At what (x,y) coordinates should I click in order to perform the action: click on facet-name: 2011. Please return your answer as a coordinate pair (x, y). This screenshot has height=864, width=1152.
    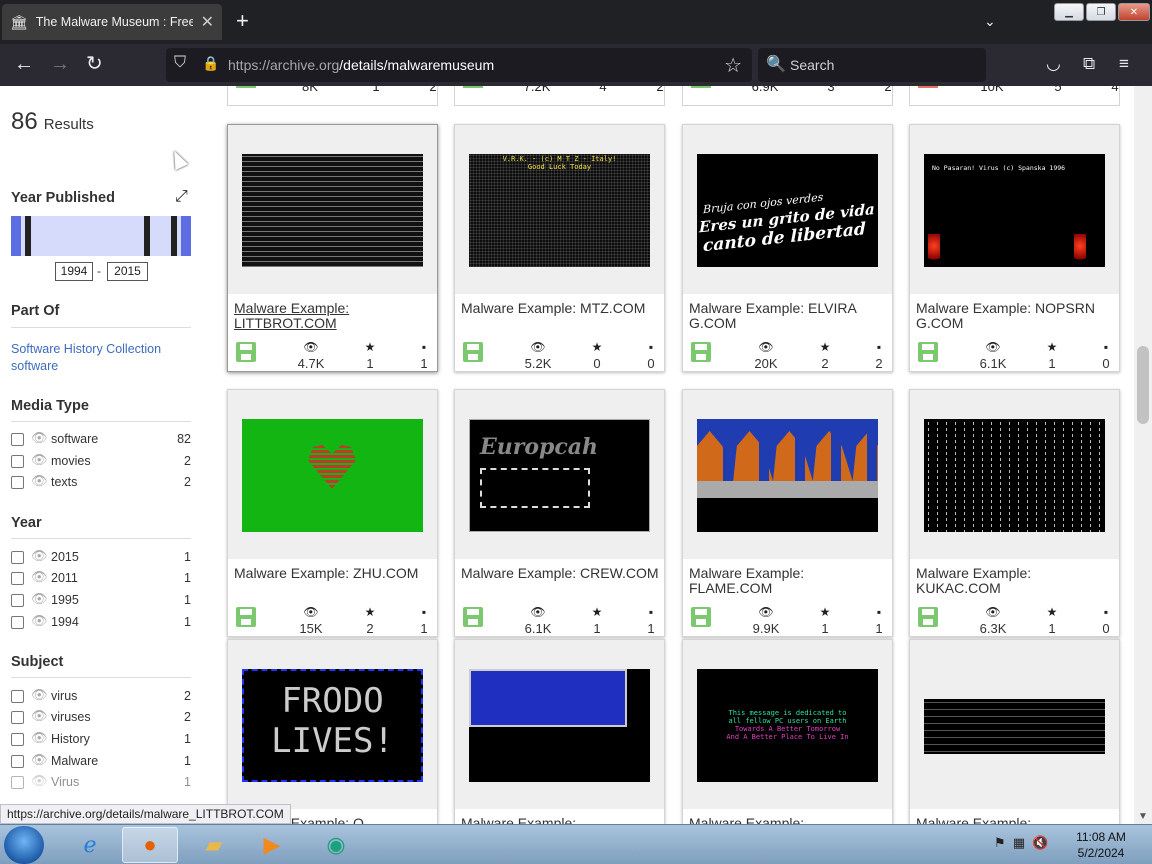
    Looking at the image, I should click on (64, 578).